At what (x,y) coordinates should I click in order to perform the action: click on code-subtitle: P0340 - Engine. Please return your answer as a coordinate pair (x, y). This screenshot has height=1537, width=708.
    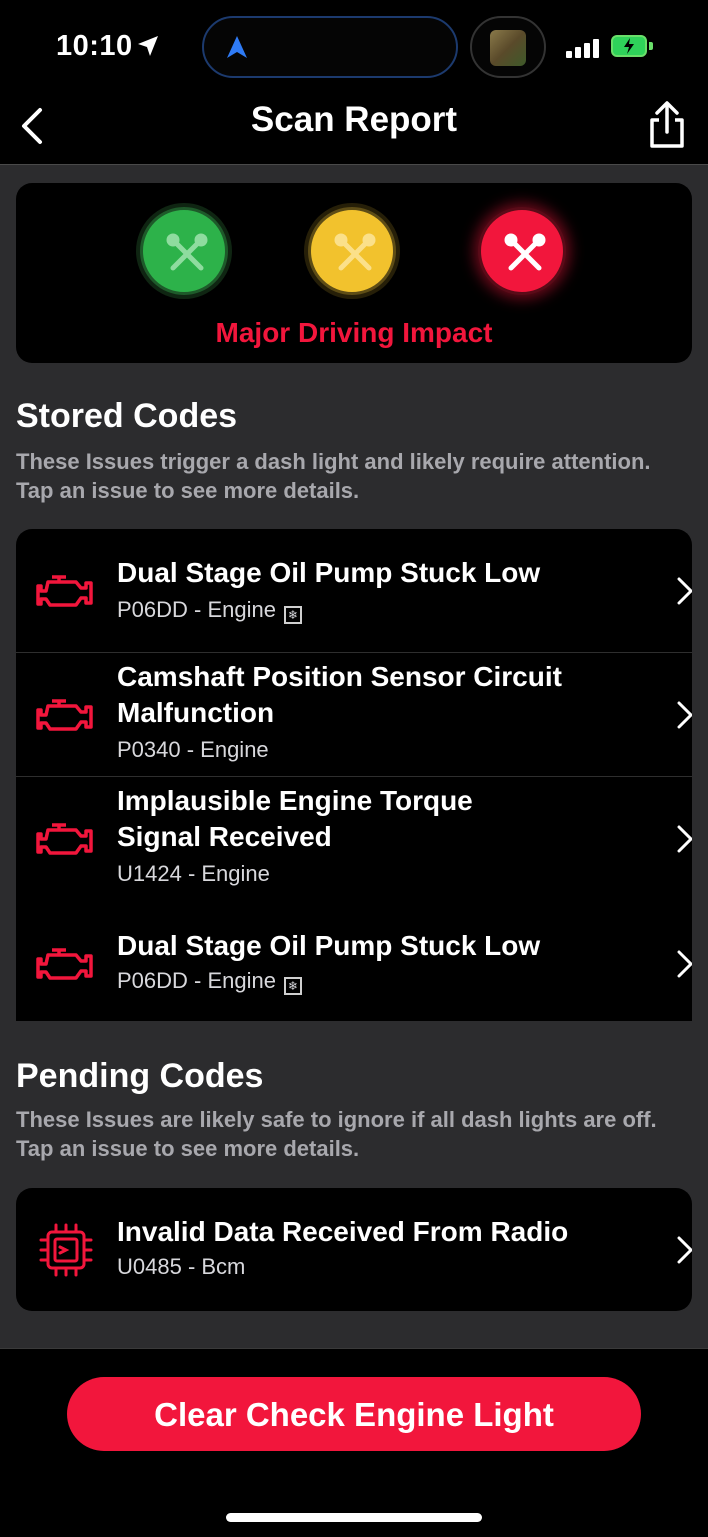
    Looking at the image, I should click on (193, 749).